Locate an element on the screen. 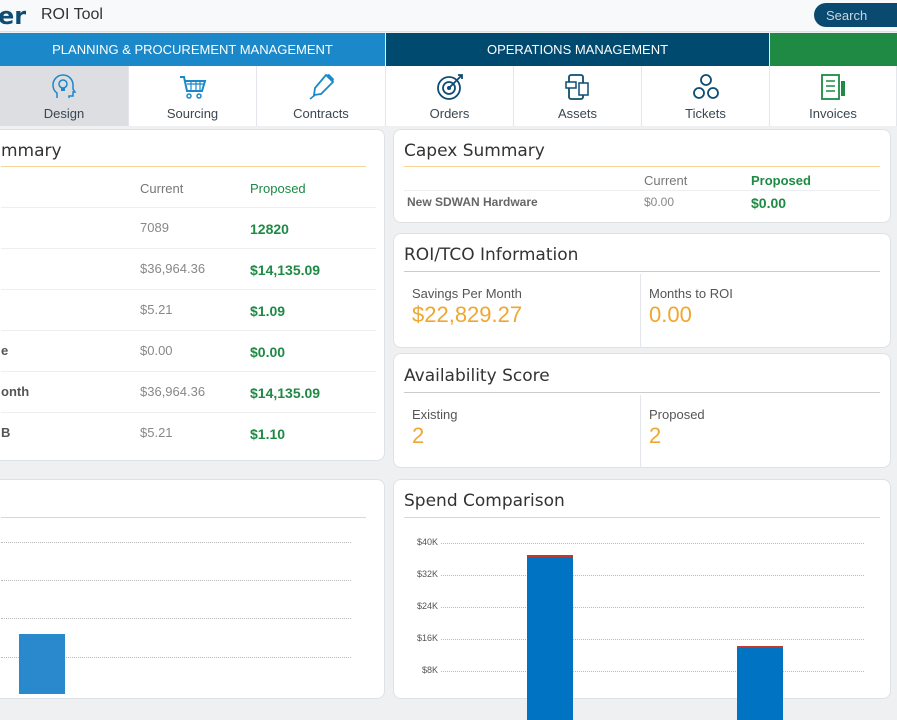 This screenshot has width=897, height=720. row-label: B is located at coordinates (6, 432).